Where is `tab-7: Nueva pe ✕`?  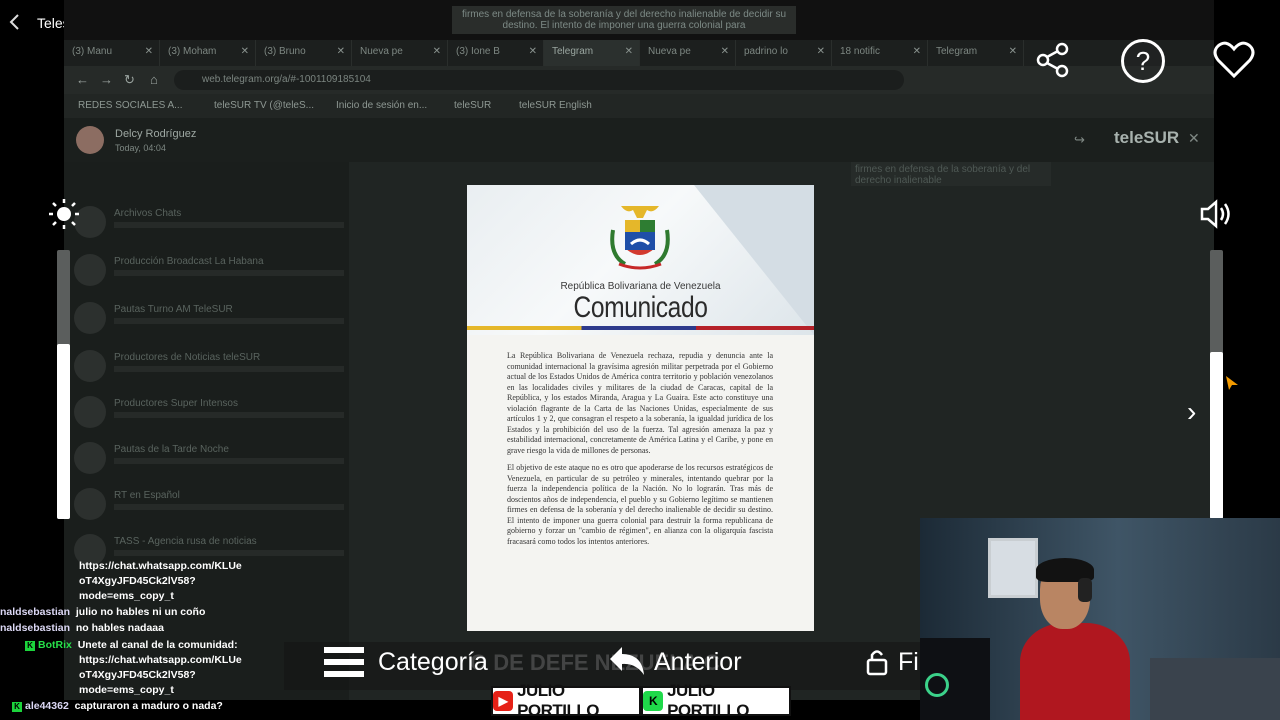
tab-7: Nueva pe ✕ is located at coordinates (688, 53).